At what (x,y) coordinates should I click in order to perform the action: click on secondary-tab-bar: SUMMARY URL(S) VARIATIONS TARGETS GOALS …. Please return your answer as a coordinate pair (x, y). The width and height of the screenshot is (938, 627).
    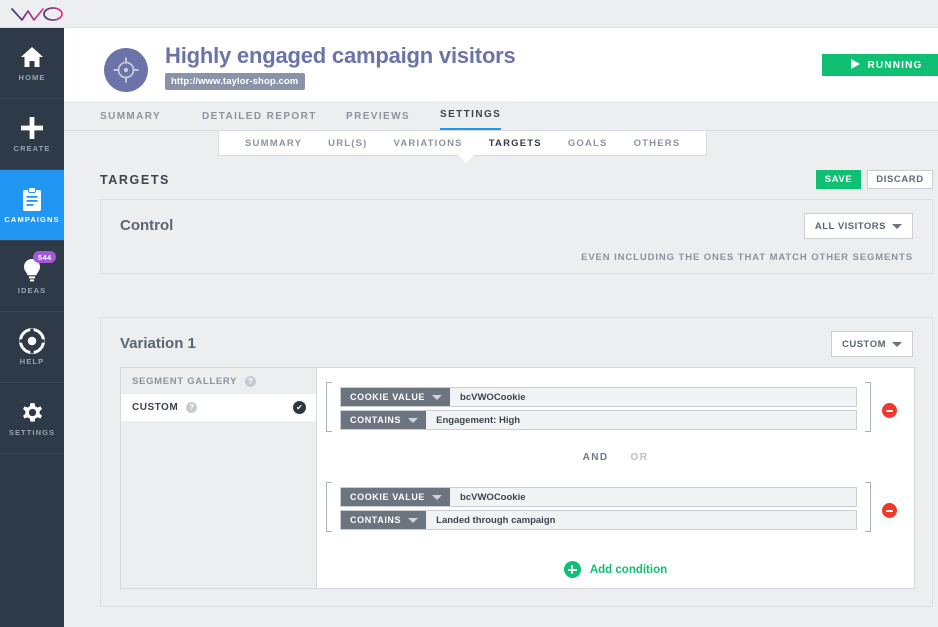
    Looking at the image, I should click on (463, 143).